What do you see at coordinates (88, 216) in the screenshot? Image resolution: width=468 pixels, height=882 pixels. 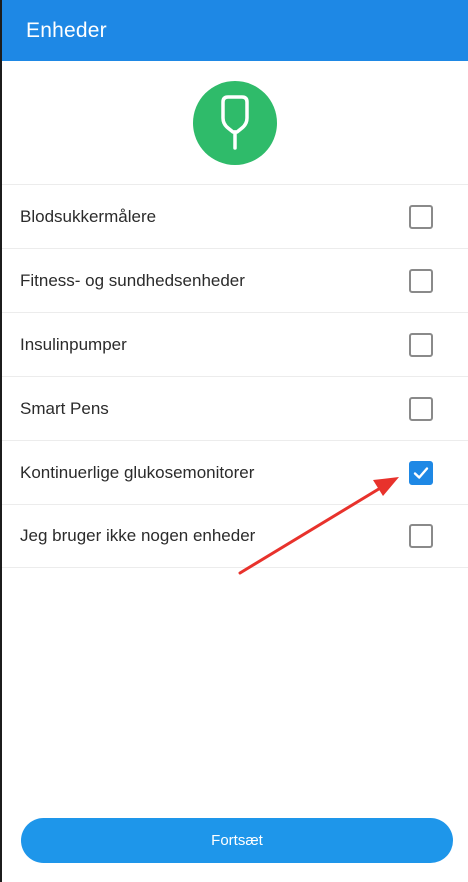 I see `device-label: Blodsukkermålere` at bounding box center [88, 216].